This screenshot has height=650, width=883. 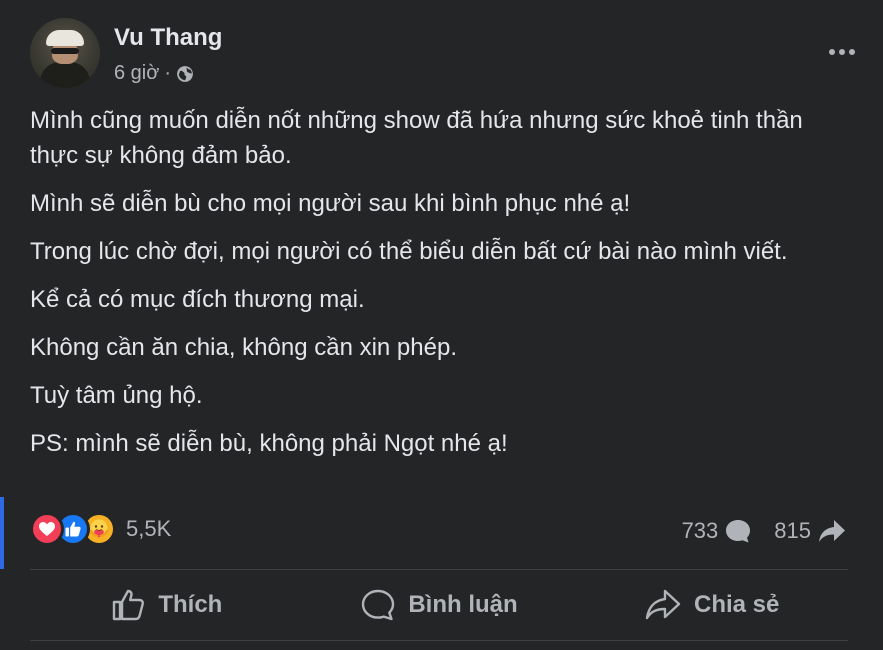 What do you see at coordinates (243, 347) in the screenshot?
I see `post-paragraph: Không cần ăn chia, không cần xin phép.` at bounding box center [243, 347].